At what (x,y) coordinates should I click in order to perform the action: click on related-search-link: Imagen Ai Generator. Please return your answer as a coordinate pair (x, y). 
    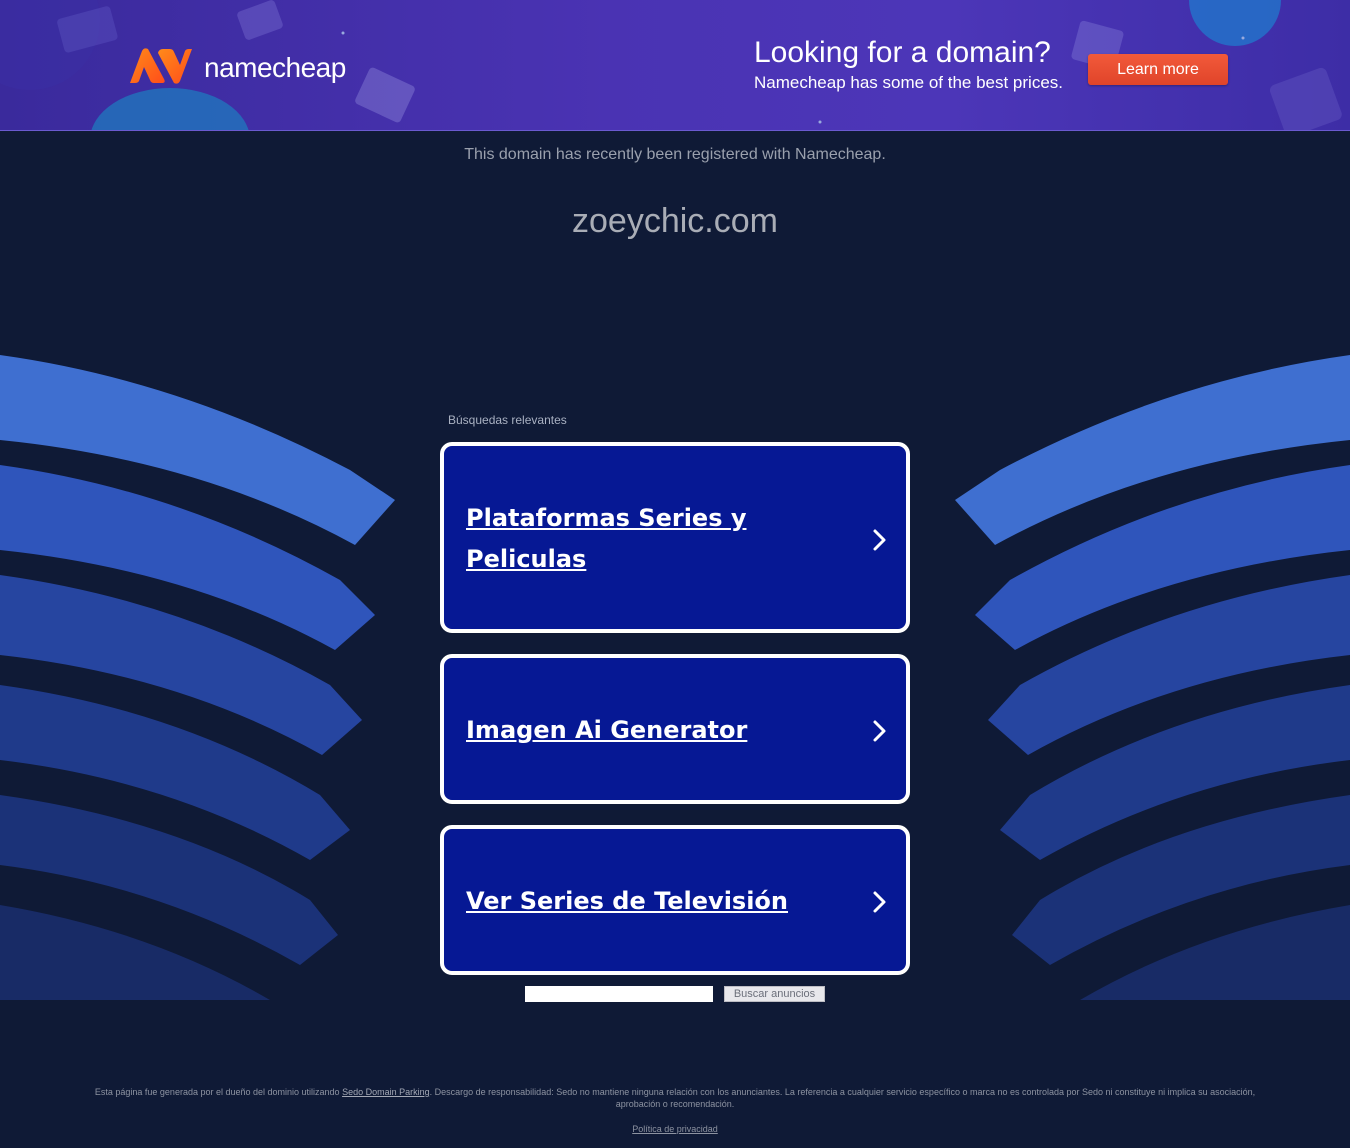
    Looking at the image, I should click on (675, 729).